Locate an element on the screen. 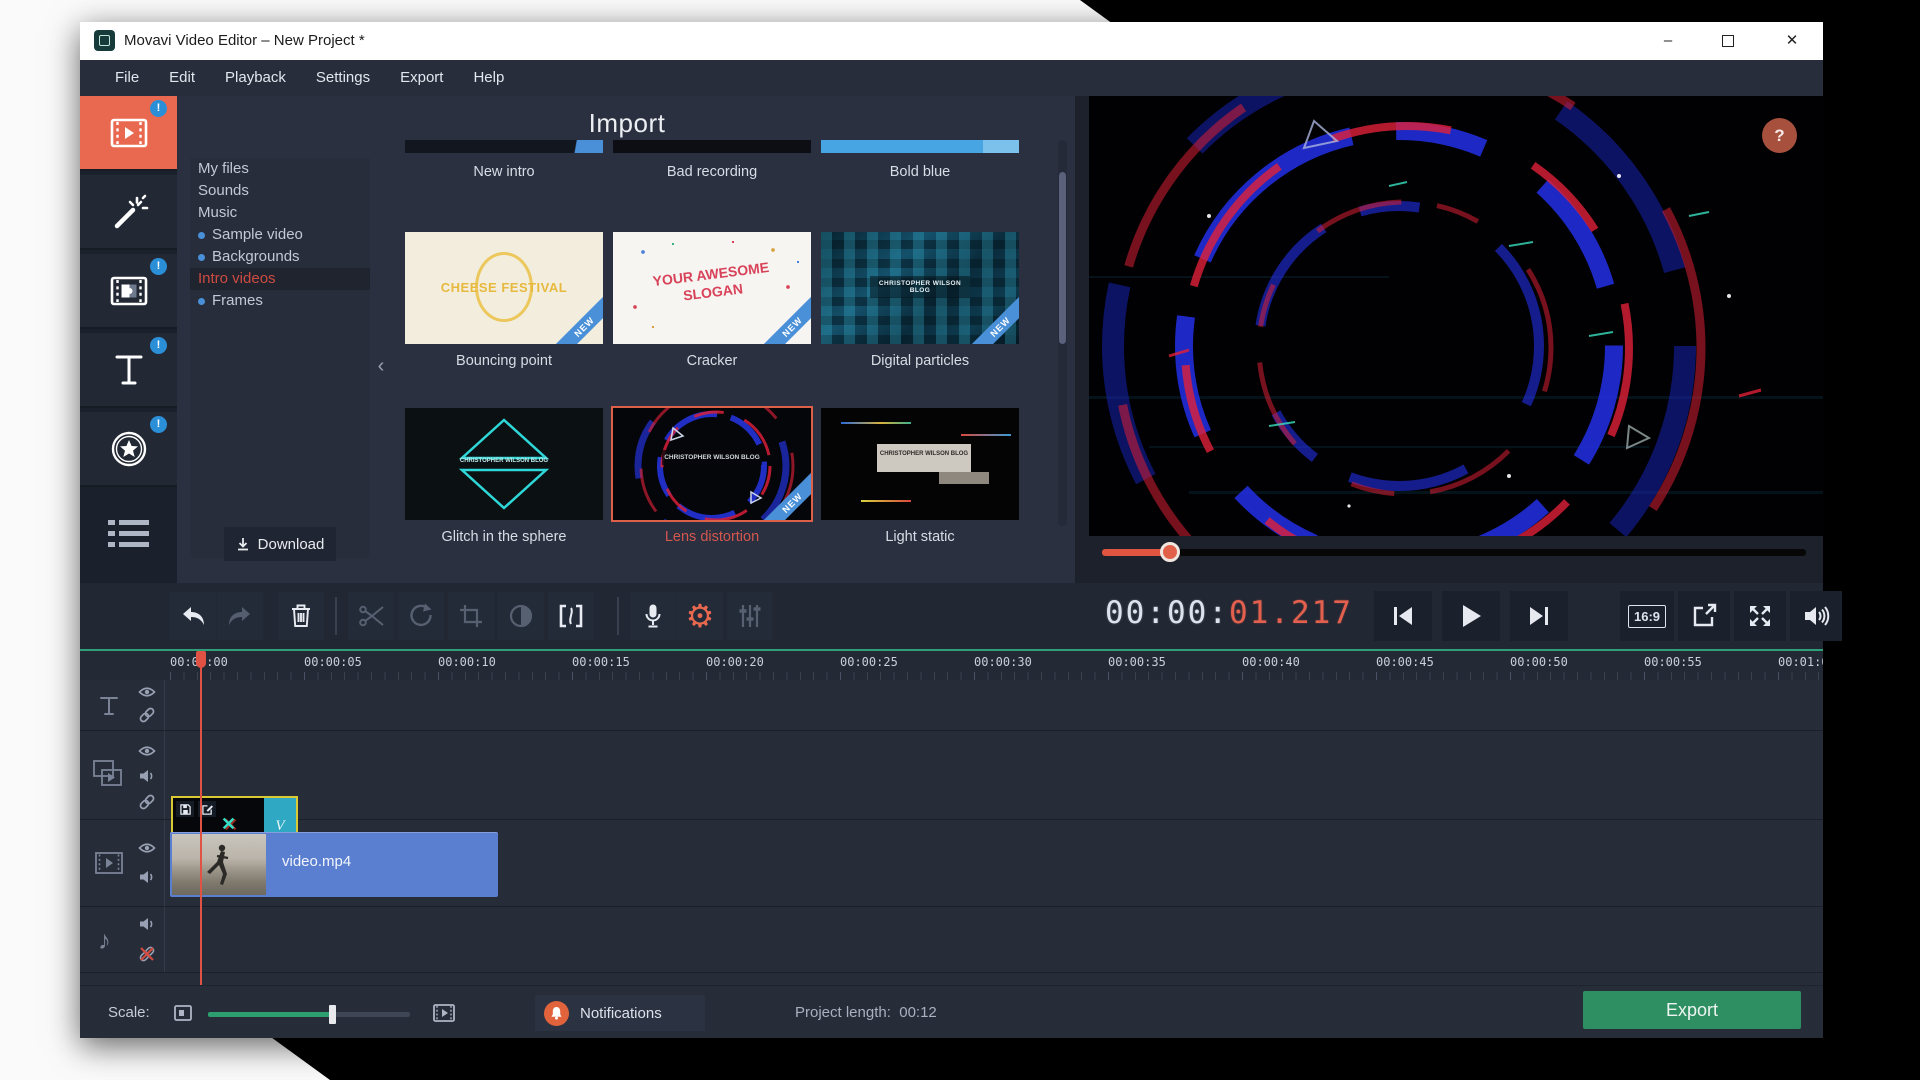  category-backgrounds: Backgrounds is located at coordinates (280, 257).